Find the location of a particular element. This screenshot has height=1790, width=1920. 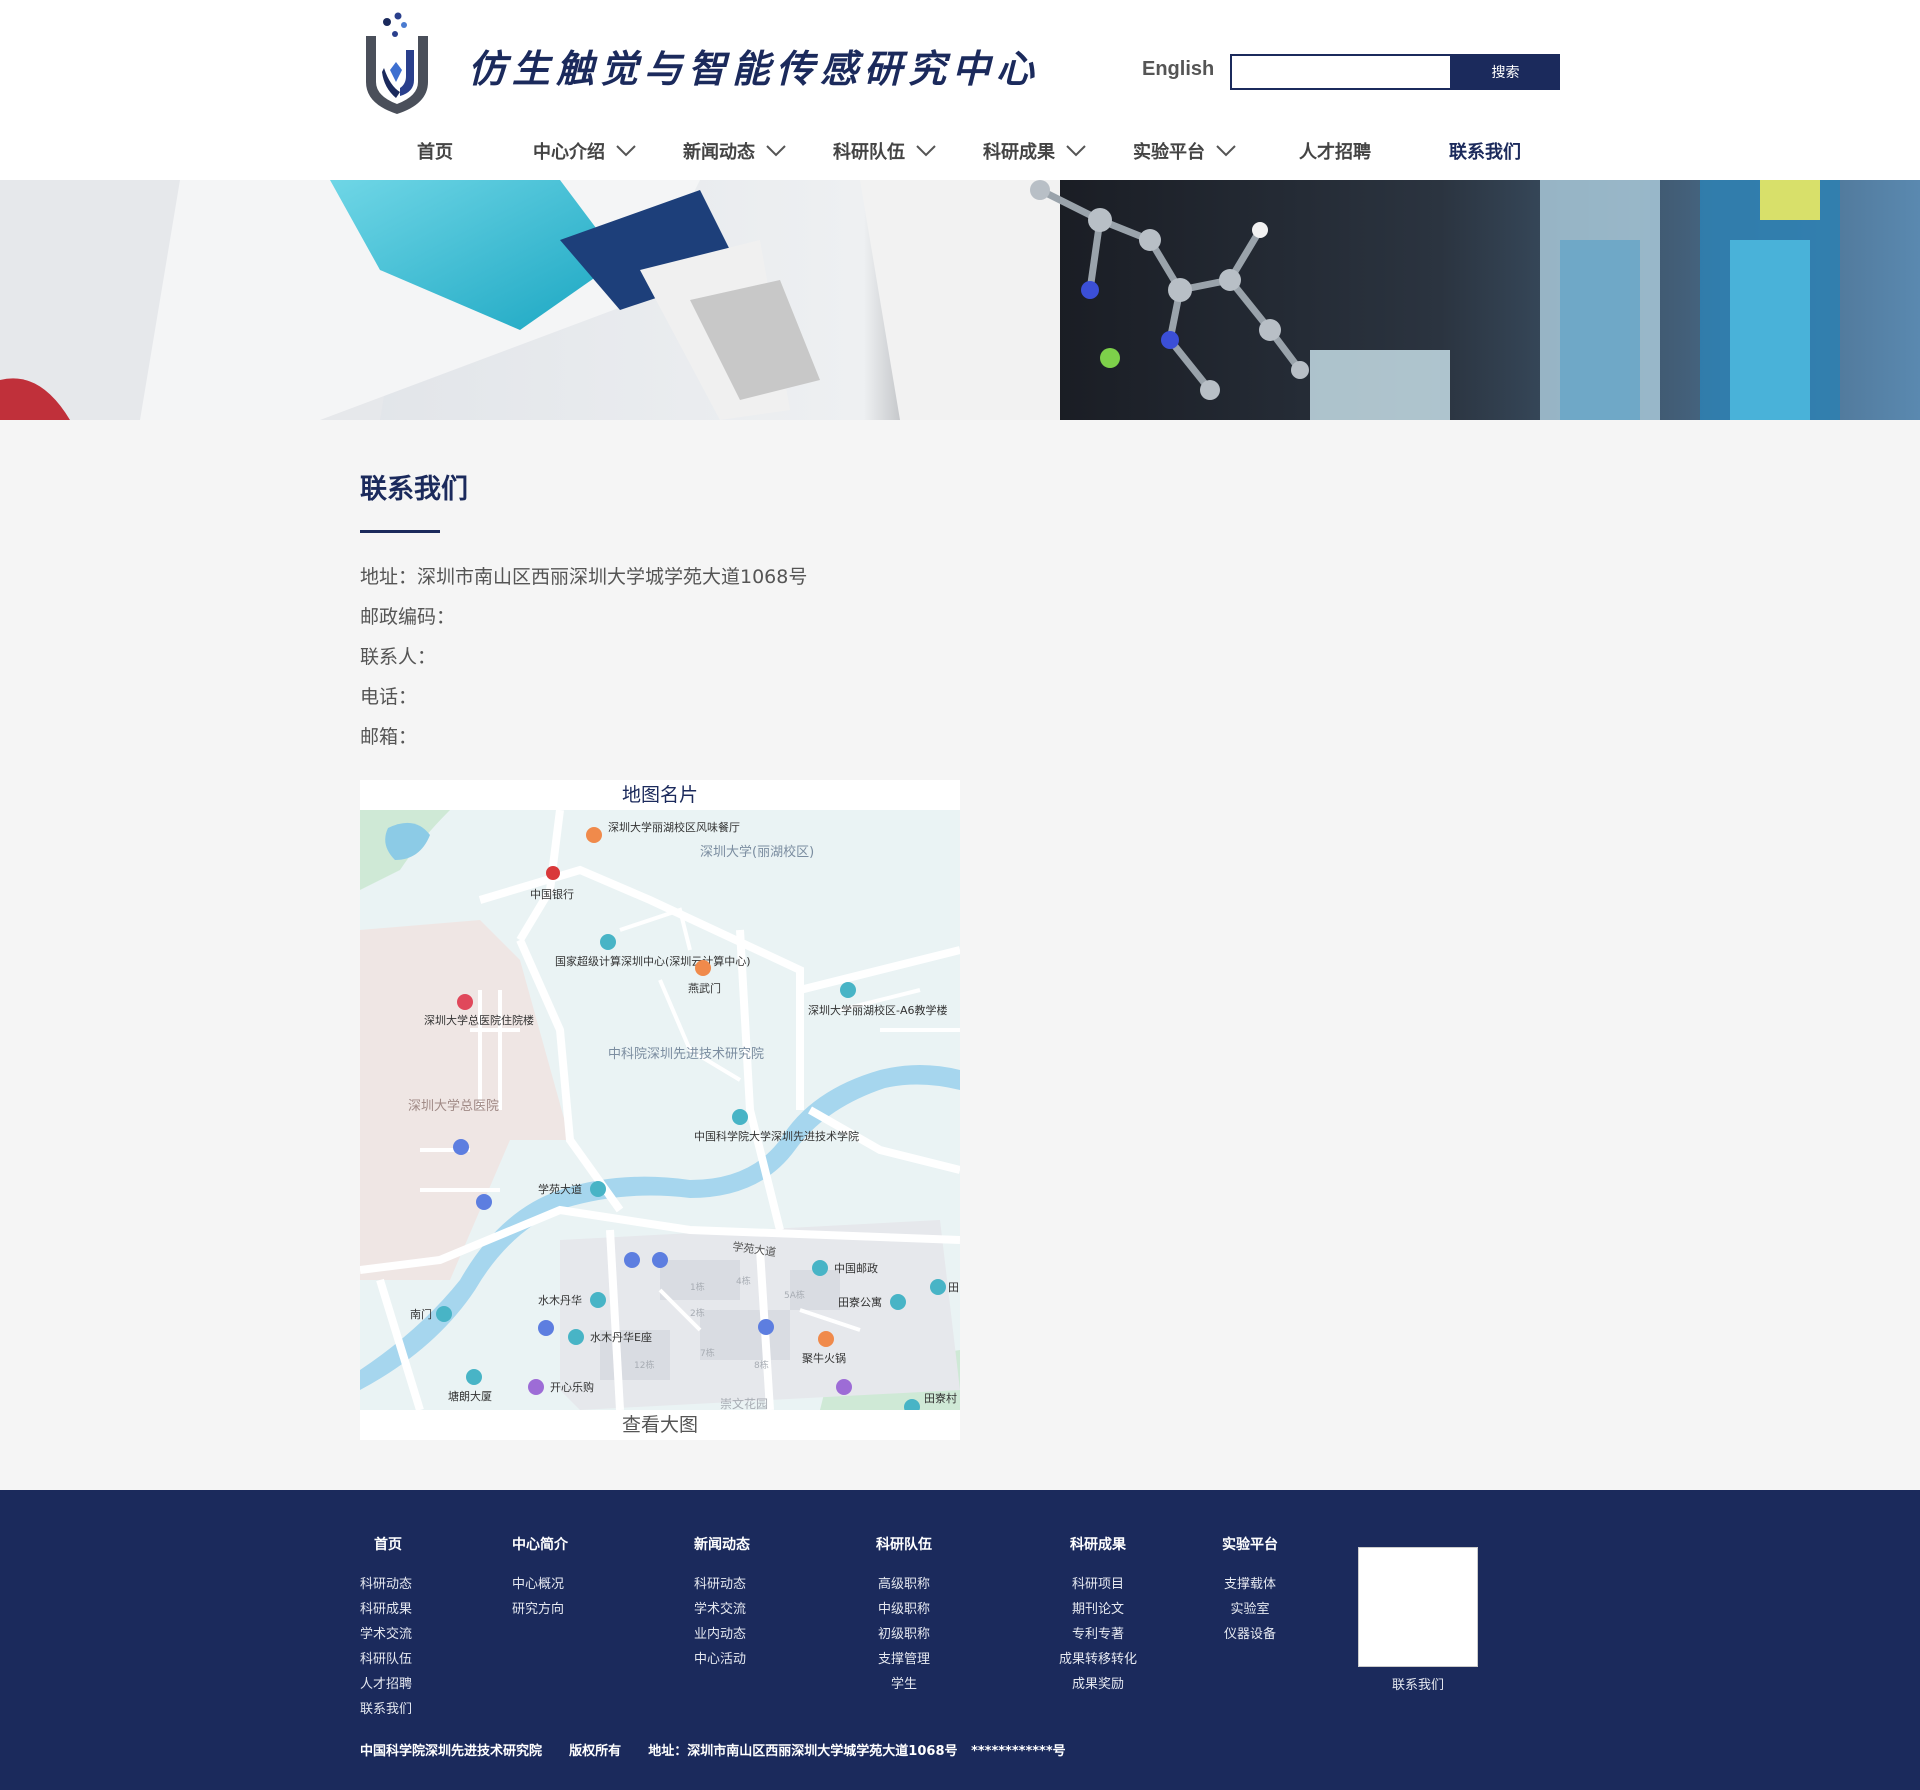

nav-item-platform: 实验平台 is located at coordinates (1185, 151).